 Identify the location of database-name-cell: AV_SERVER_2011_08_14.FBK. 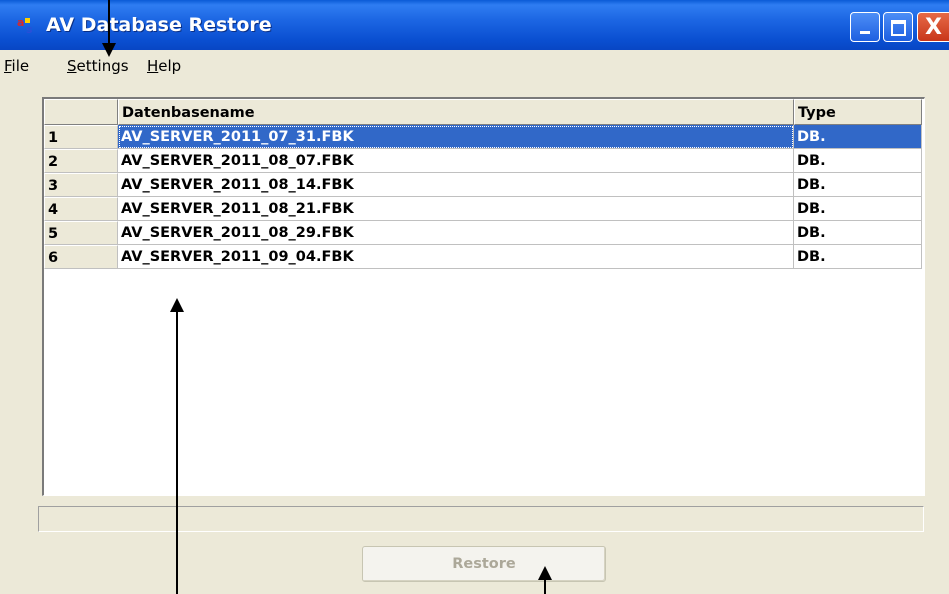
(456, 185).